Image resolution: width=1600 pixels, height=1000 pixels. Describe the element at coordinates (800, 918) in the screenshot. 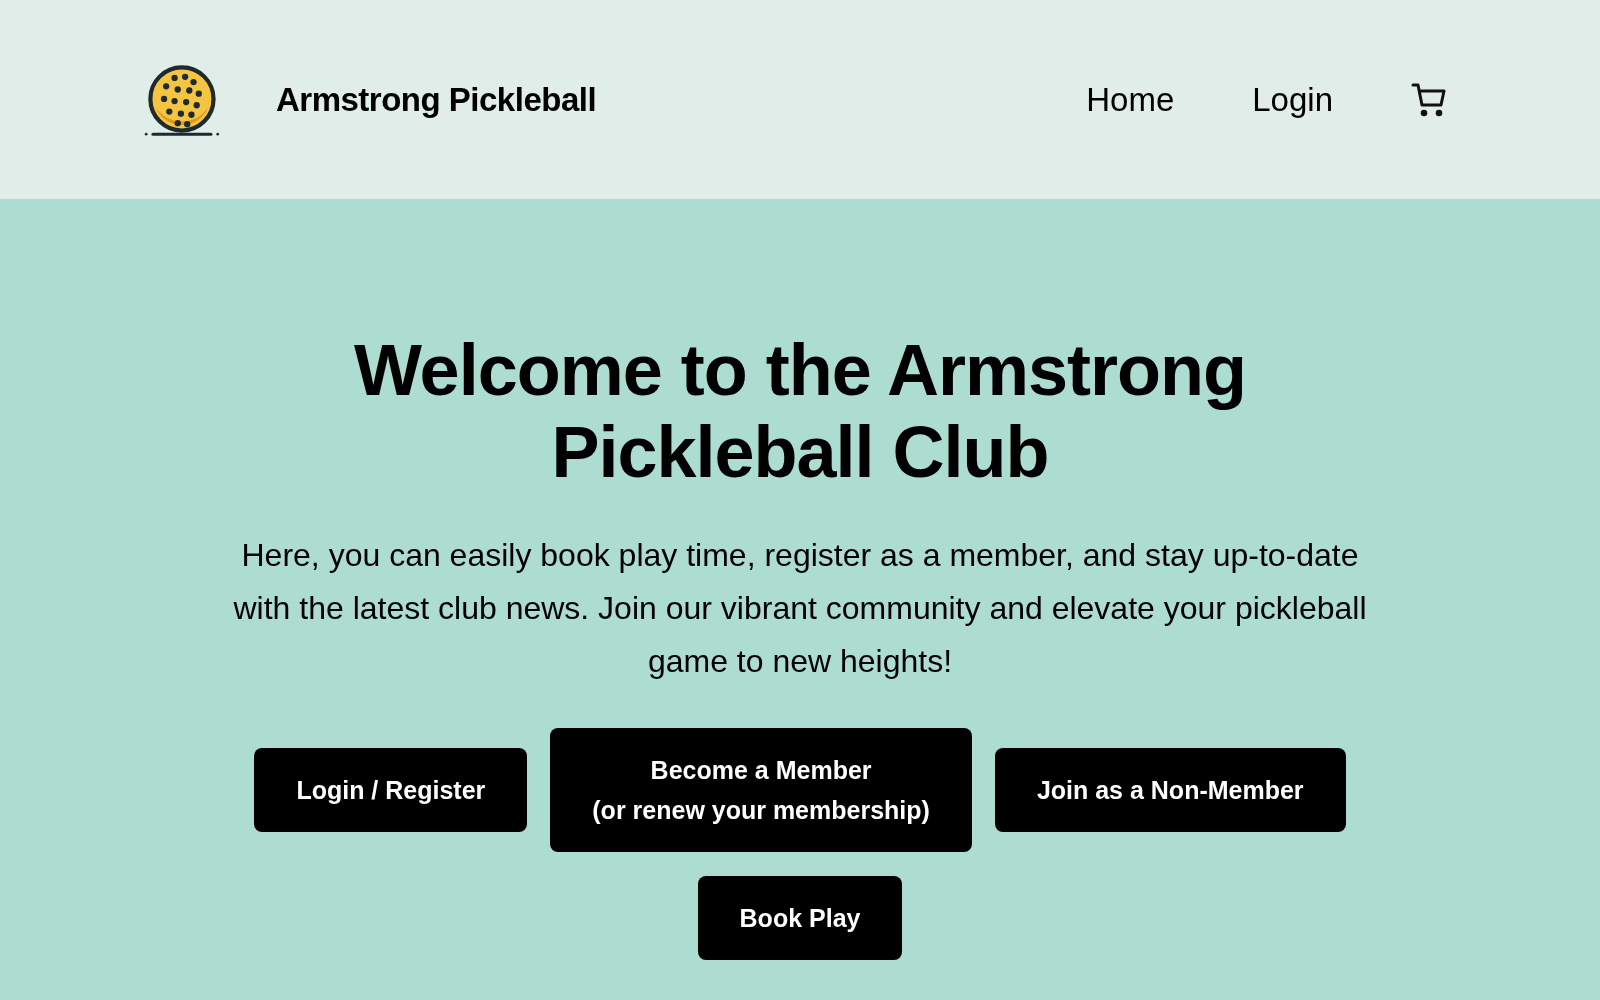

I see `action-button: Book Play` at that location.